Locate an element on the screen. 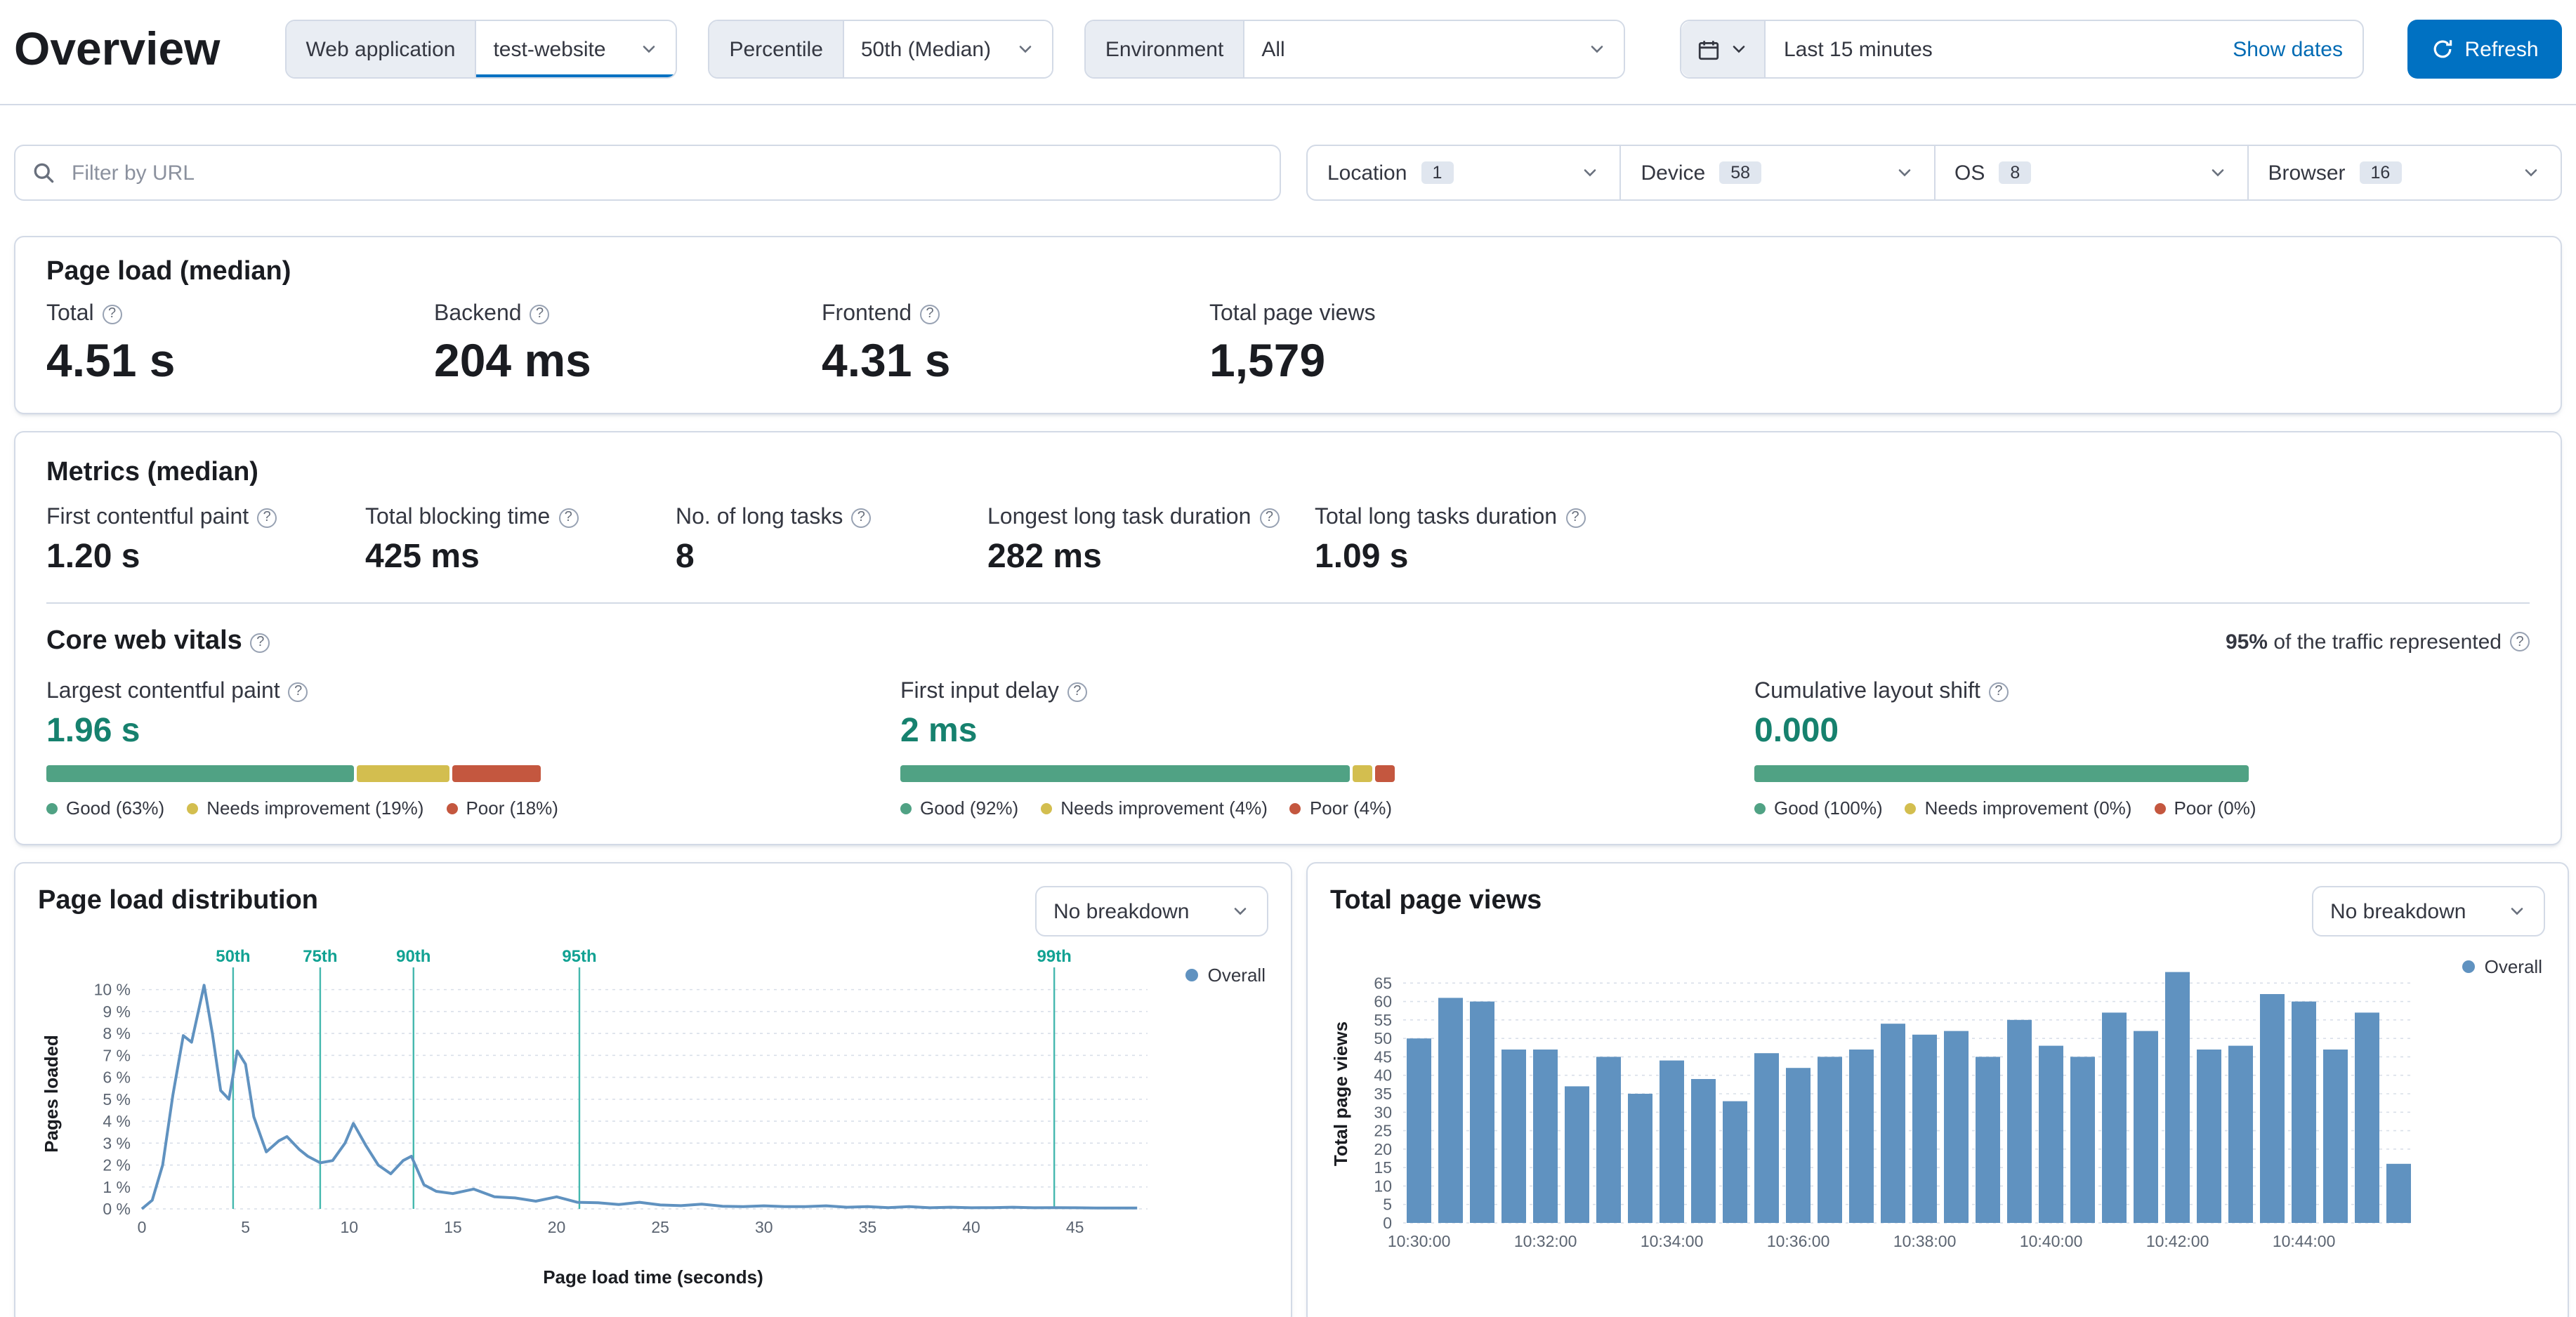 The image size is (2576, 1317). needs-improvement-dot-icon is located at coordinates (1911, 808).